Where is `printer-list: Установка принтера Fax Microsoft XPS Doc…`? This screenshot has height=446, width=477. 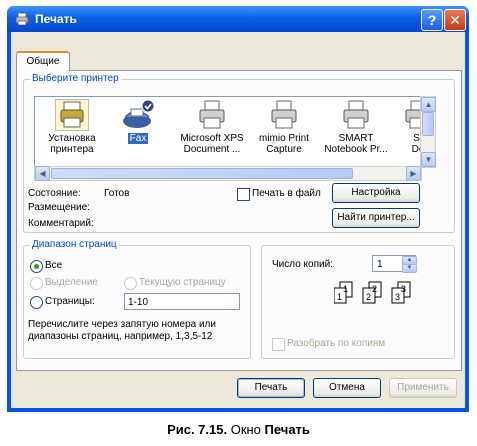 printer-list: Установка принтера Fax Microsoft XPS Doc… is located at coordinates (228, 132).